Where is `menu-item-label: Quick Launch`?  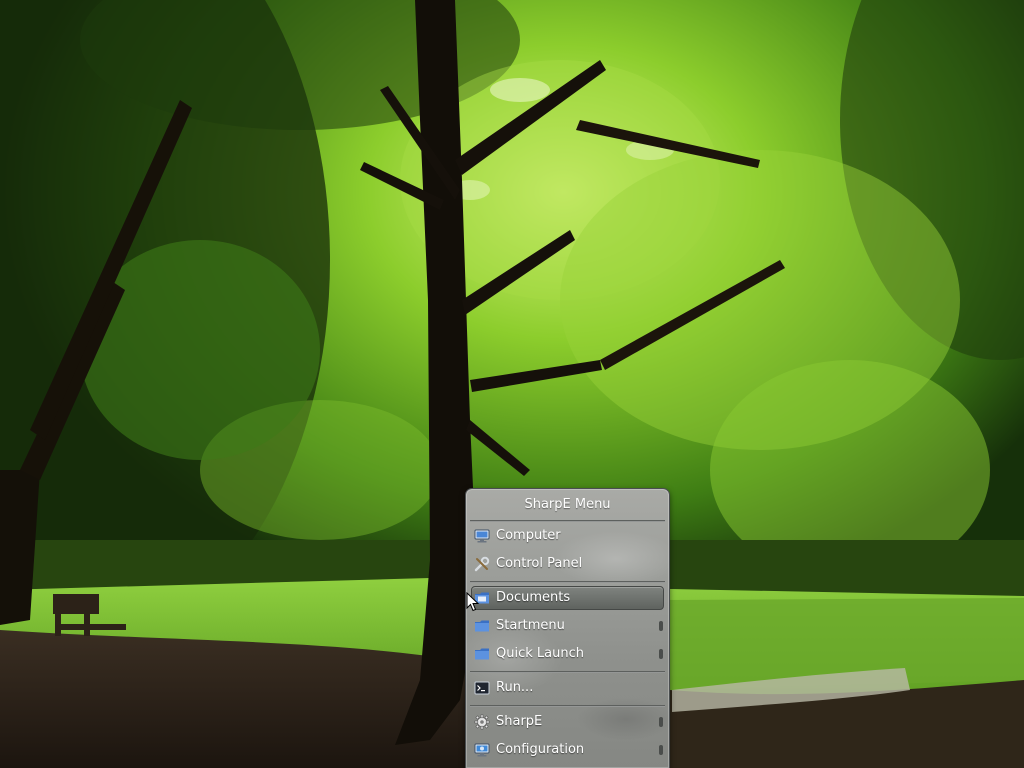
menu-item-label: Quick Launch is located at coordinates (540, 653).